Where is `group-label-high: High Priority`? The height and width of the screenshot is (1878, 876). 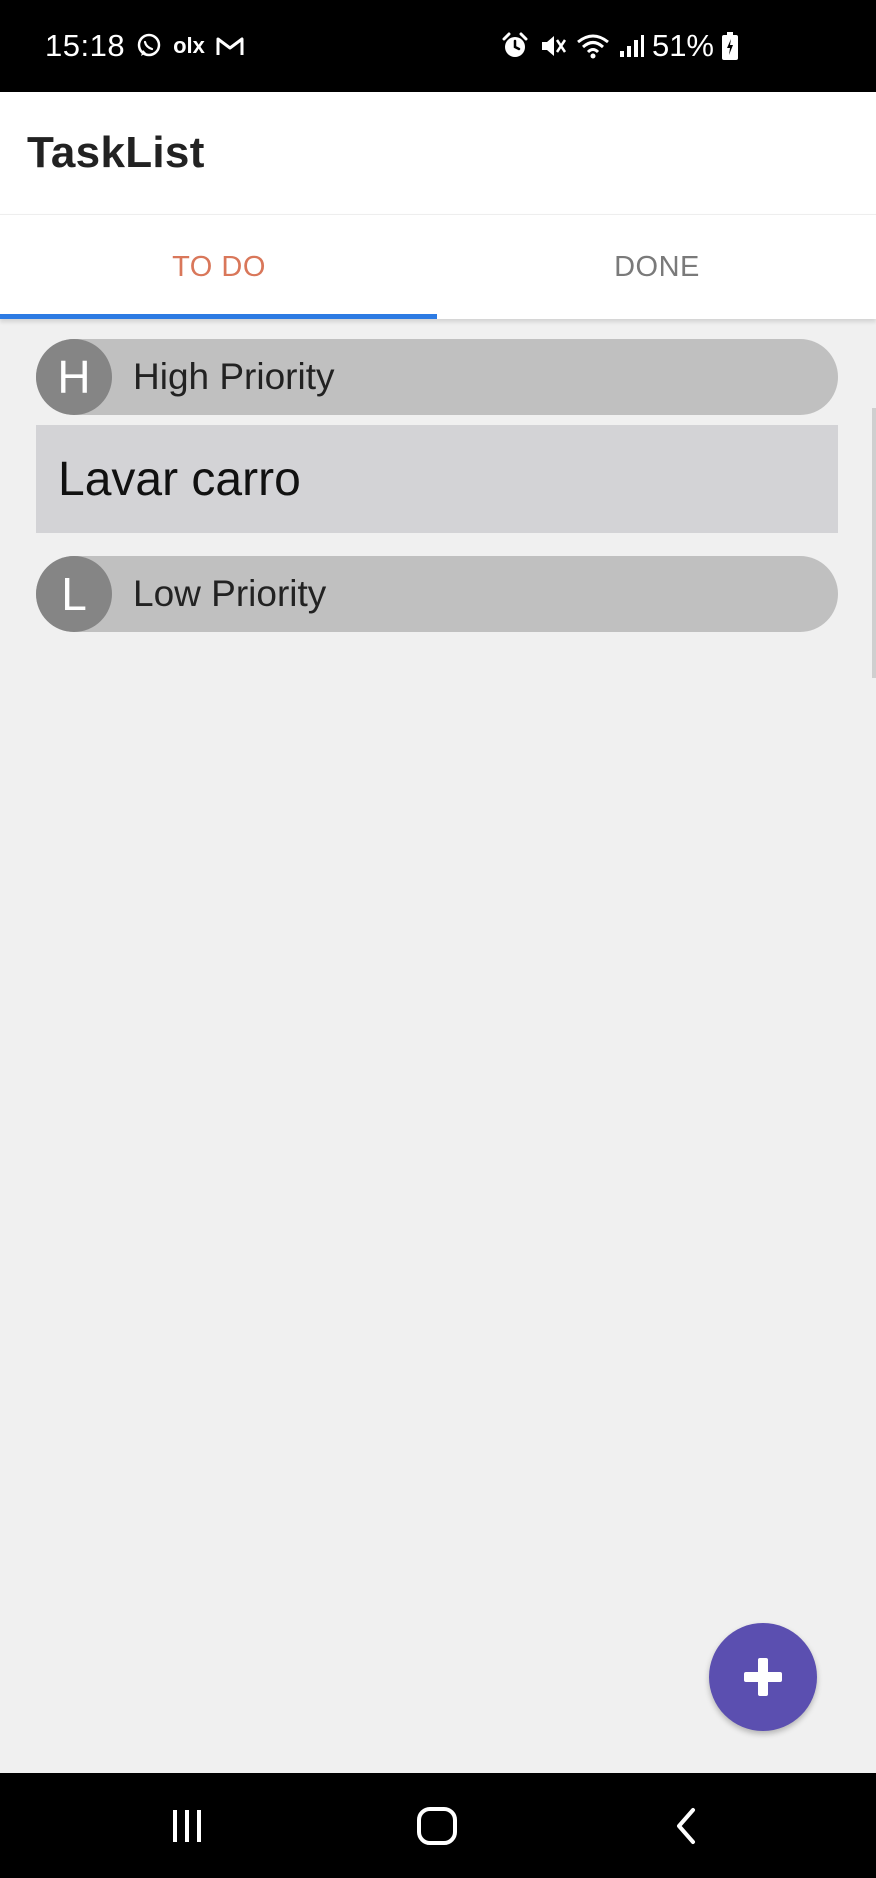
group-label-high: High Priority is located at coordinates (234, 376).